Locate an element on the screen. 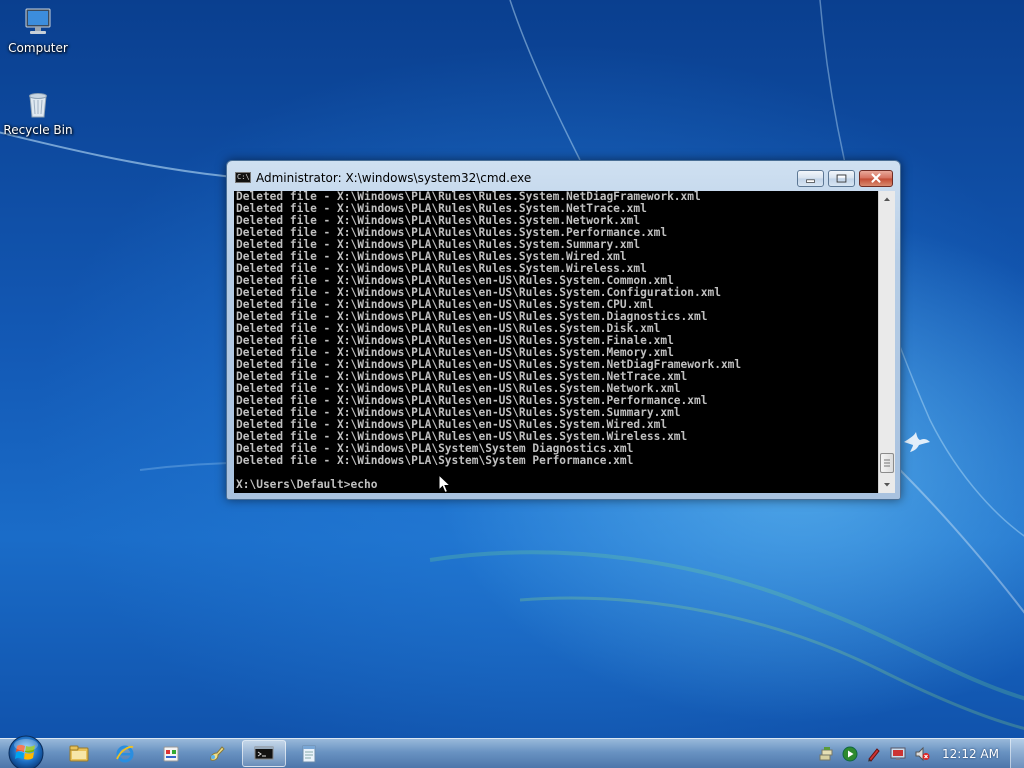 The width and height of the screenshot is (1024, 768). scroll-grip-icon is located at coordinates (887, 463).